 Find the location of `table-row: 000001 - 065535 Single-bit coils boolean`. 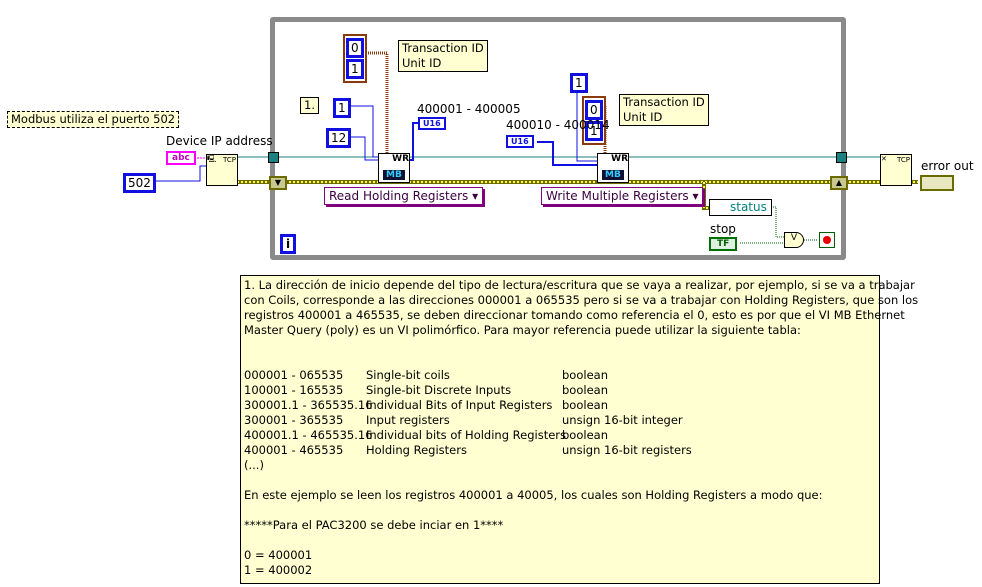

table-row: 000001 - 065535 Single-bit coils boolean is located at coordinates (426, 375).